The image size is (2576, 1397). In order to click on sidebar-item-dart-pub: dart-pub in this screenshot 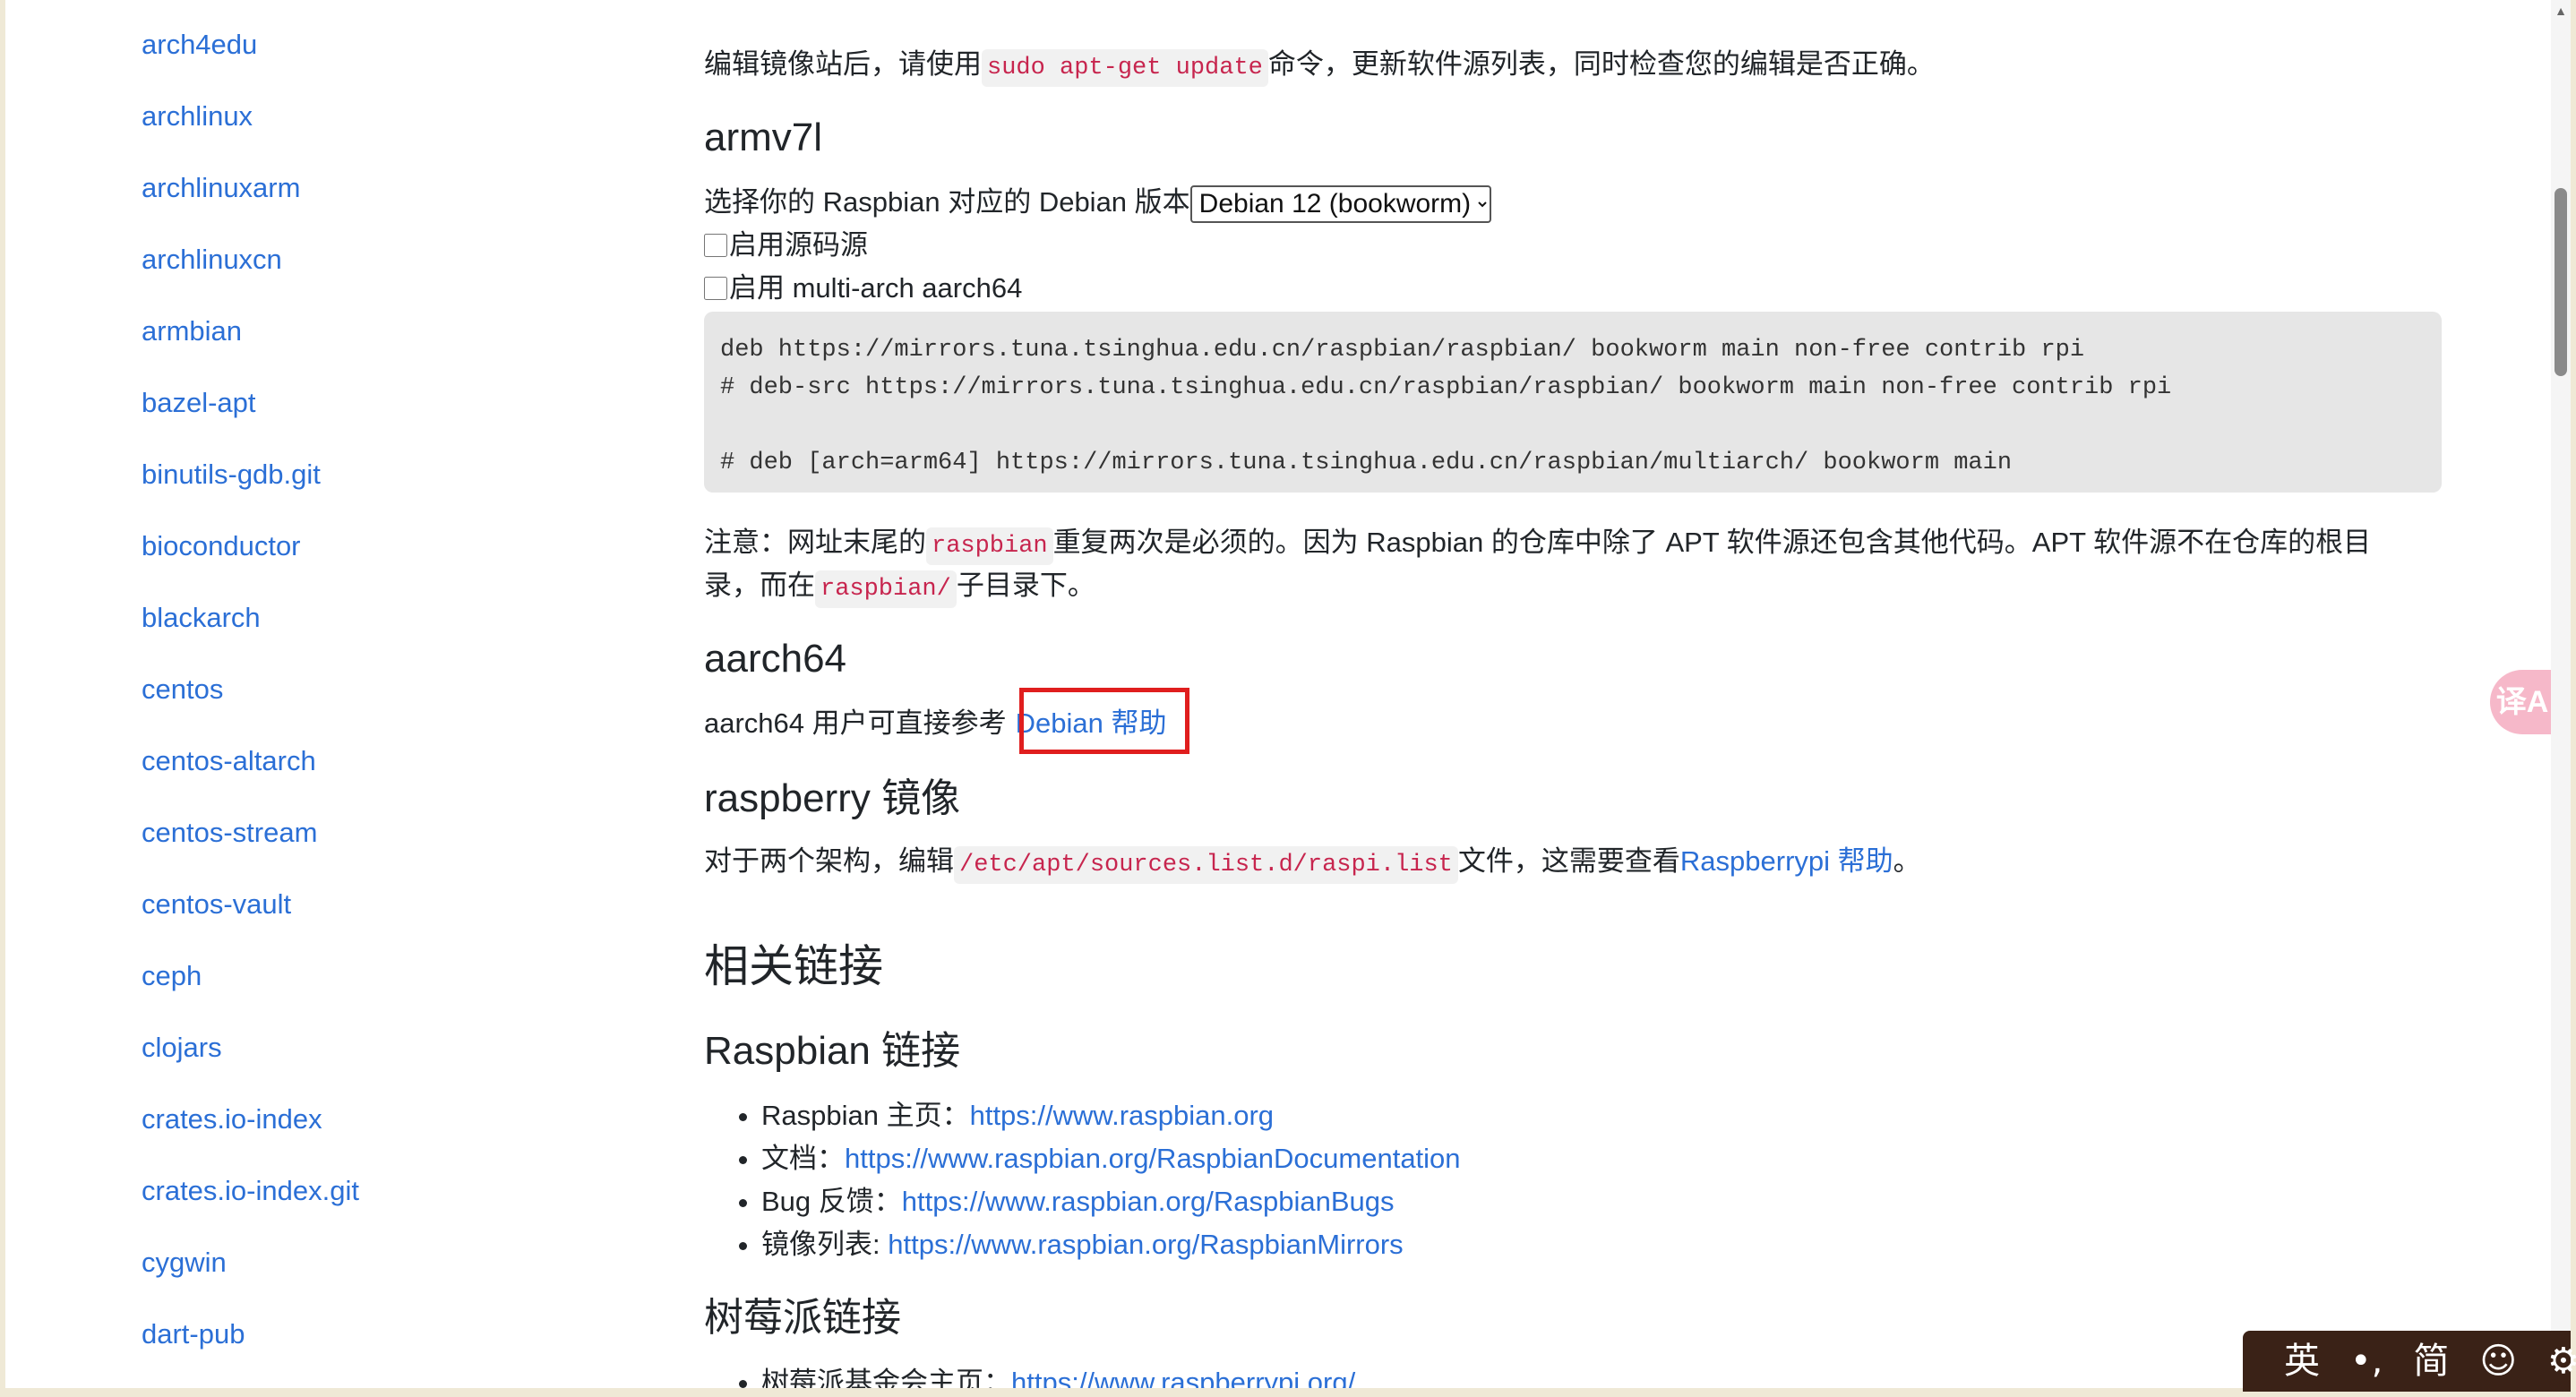, I will do `click(193, 1334)`.